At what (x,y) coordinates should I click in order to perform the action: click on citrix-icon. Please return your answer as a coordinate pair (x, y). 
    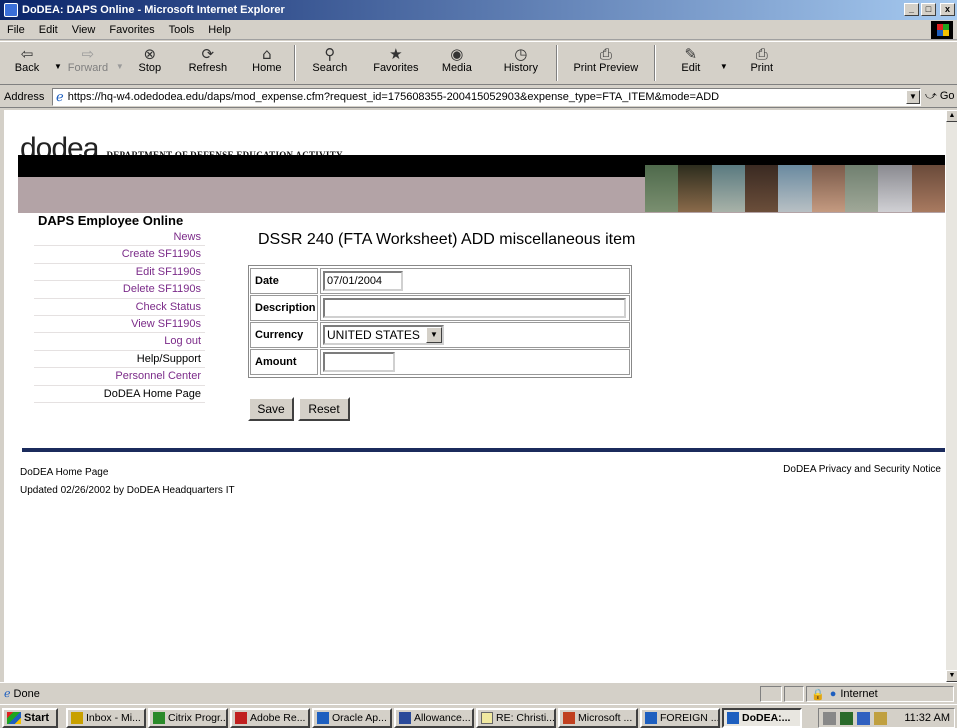
    Looking at the image, I should click on (159, 718).